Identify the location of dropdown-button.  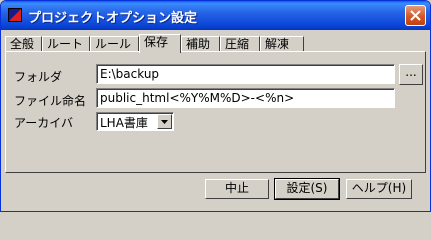
(164, 121).